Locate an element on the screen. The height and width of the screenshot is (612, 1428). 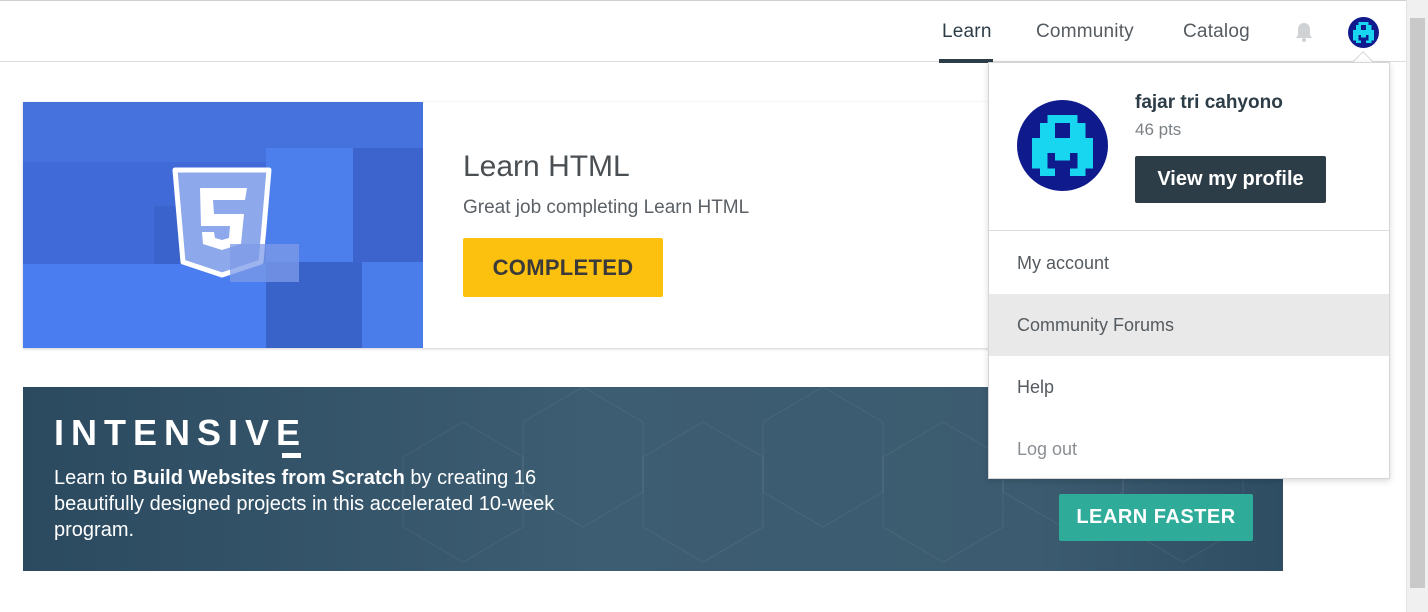
page-scrollbar is located at coordinates (1417, 306).